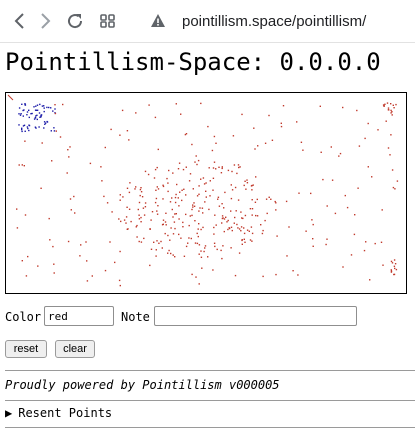 This screenshot has width=415, height=435. Describe the element at coordinates (23, 317) in the screenshot. I see `color-label: Color` at that location.